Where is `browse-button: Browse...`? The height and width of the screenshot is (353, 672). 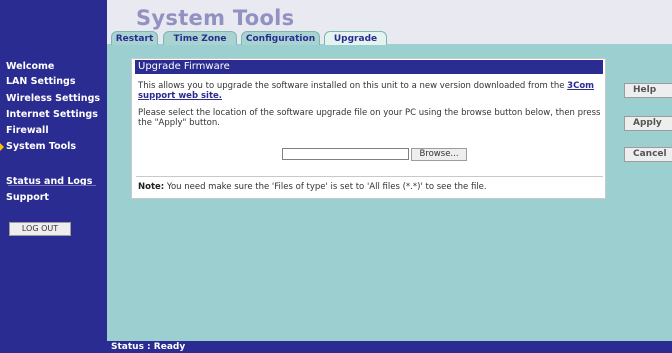
browse-button: Browse... is located at coordinates (439, 154).